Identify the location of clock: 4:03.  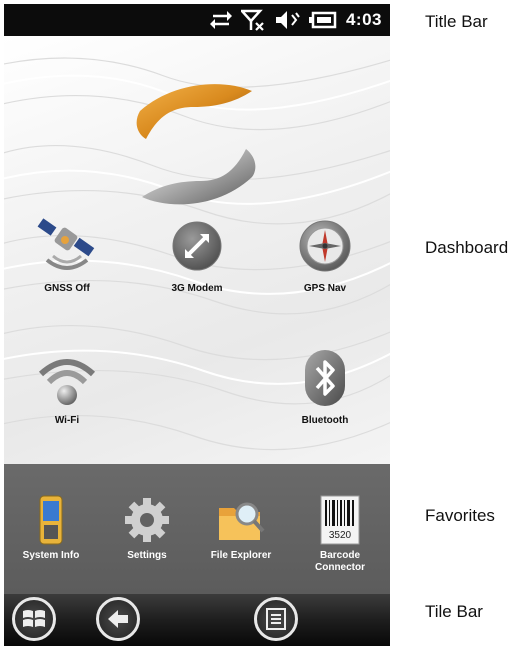
(363, 19).